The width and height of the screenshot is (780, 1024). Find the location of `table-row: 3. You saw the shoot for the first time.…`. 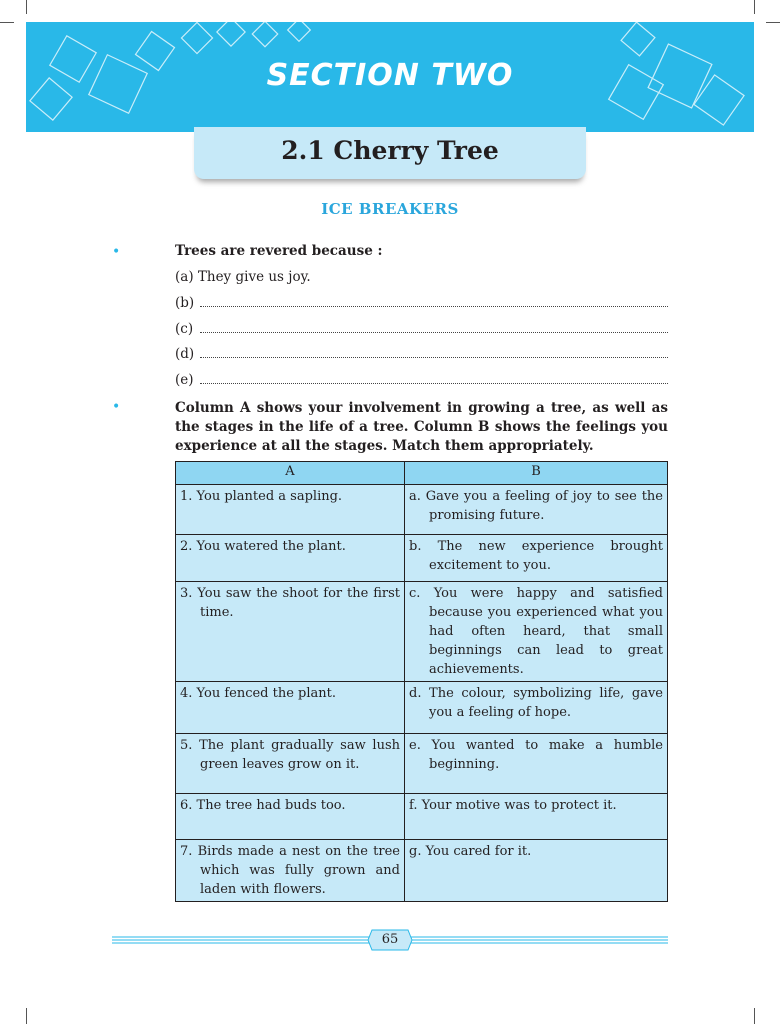

table-row: 3. You saw the shoot for the first time.… is located at coordinates (421, 631).